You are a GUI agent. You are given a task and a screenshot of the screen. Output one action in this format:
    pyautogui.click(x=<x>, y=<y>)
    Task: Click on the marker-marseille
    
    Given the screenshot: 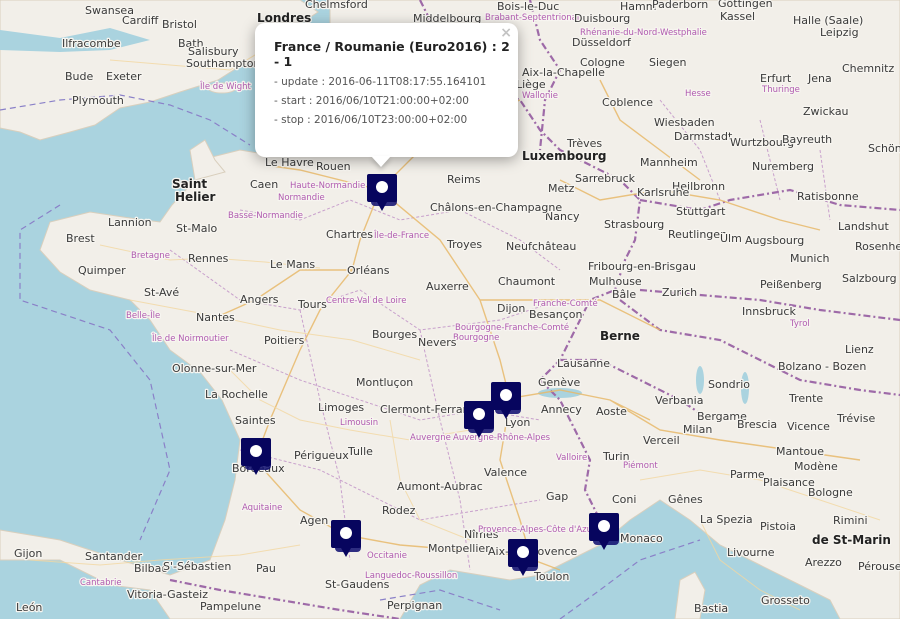 What is the action you would take?
    pyautogui.click(x=523, y=558)
    